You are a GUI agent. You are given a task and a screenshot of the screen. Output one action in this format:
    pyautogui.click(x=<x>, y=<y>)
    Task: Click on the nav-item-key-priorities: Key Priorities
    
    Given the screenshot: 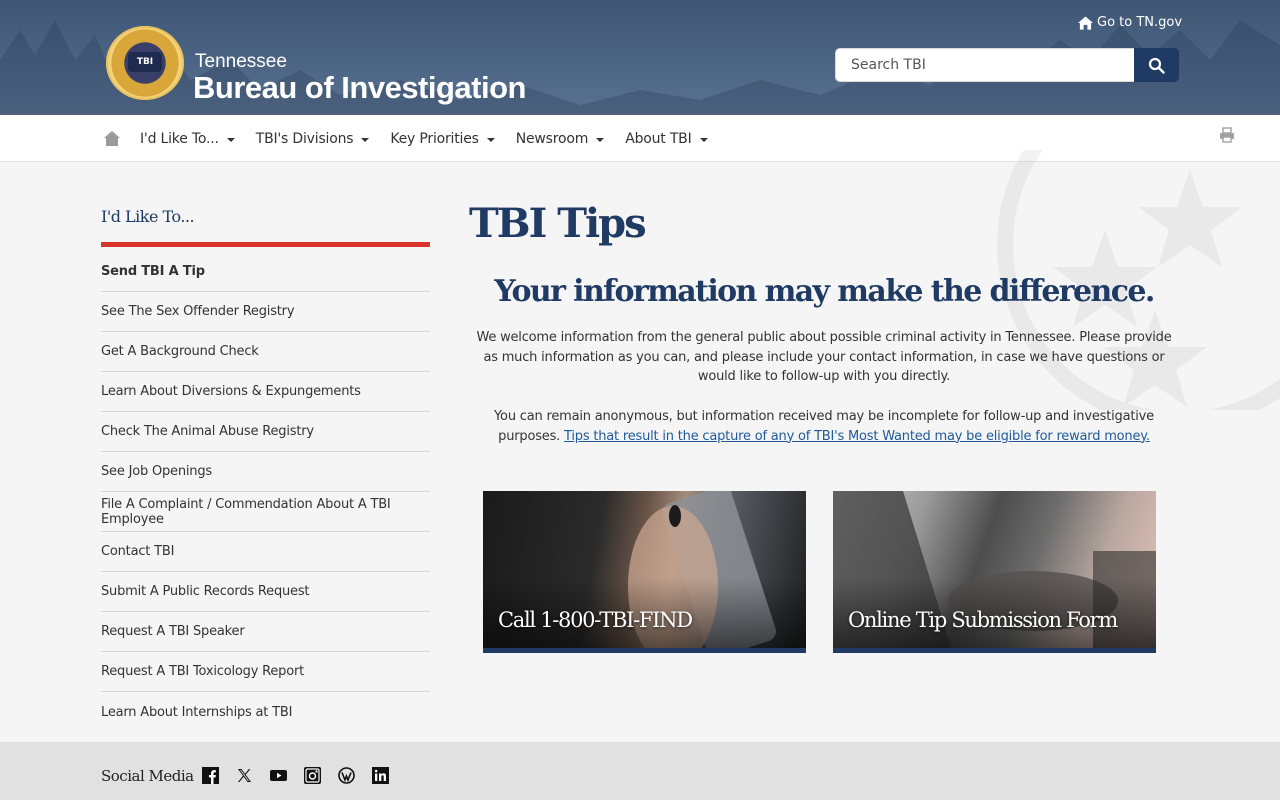 What is the action you would take?
    pyautogui.click(x=442, y=138)
    